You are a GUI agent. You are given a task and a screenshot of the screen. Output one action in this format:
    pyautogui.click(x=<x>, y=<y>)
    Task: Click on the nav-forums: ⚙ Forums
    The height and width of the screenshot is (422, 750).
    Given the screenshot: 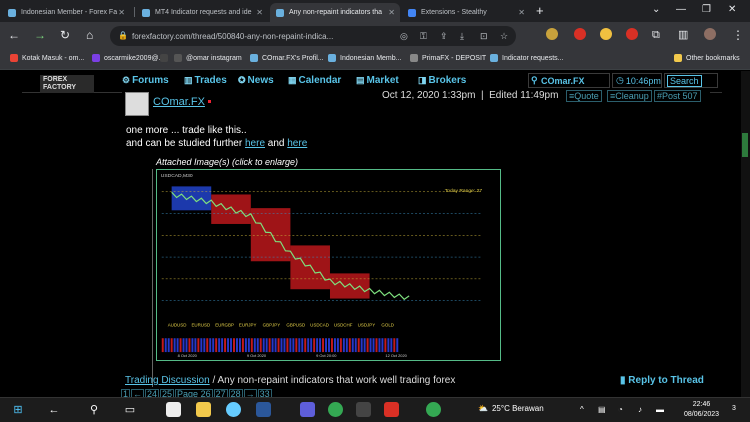 What is the action you would take?
    pyautogui.click(x=145, y=80)
    